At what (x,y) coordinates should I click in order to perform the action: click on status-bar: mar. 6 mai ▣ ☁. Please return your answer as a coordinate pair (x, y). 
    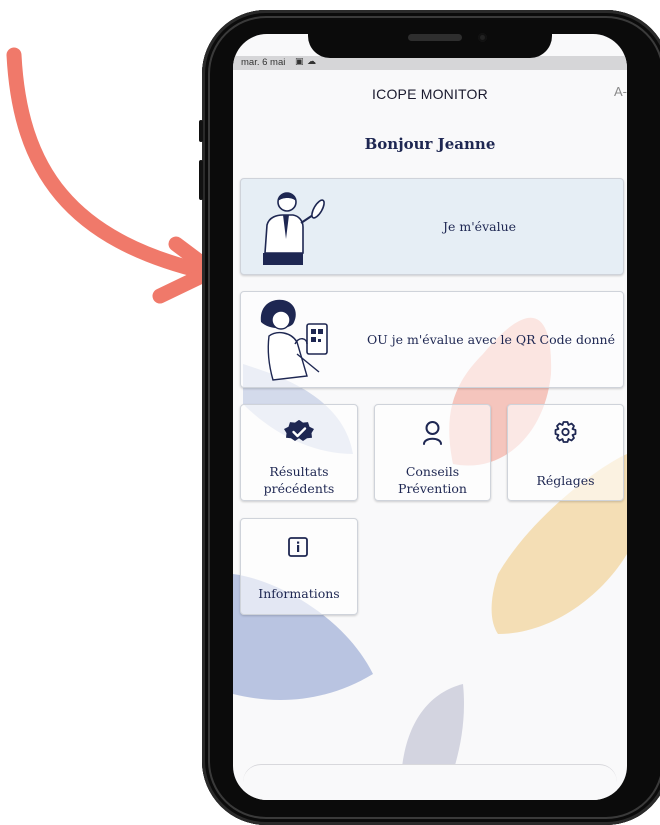
    Looking at the image, I should click on (430, 63).